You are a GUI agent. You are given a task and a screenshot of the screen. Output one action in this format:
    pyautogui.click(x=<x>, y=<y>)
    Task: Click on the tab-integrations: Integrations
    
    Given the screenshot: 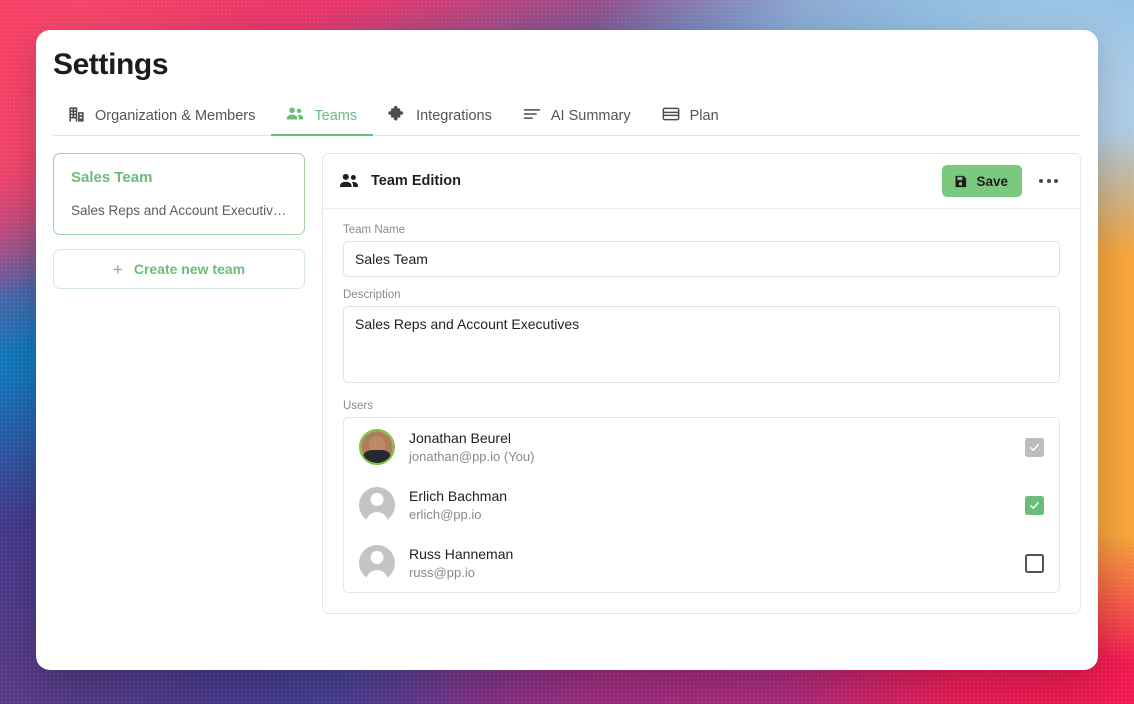 What is the action you would take?
    pyautogui.click(x=440, y=116)
    